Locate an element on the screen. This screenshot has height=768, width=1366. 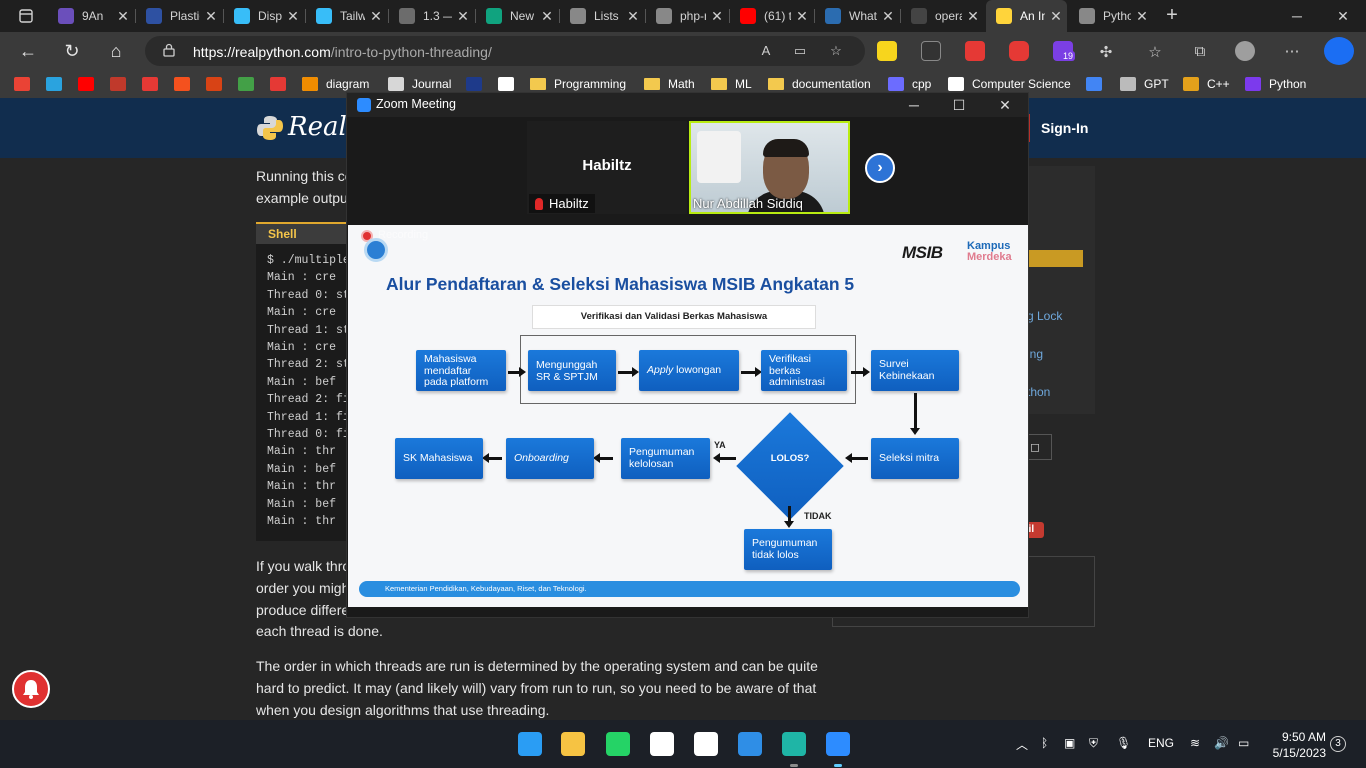
zoom-icon is located at coordinates (838, 744).